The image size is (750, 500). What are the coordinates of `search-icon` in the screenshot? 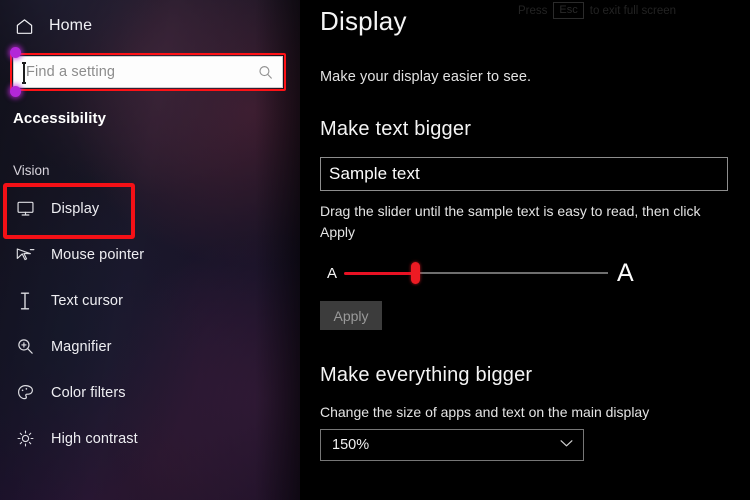 It's located at (265, 72).